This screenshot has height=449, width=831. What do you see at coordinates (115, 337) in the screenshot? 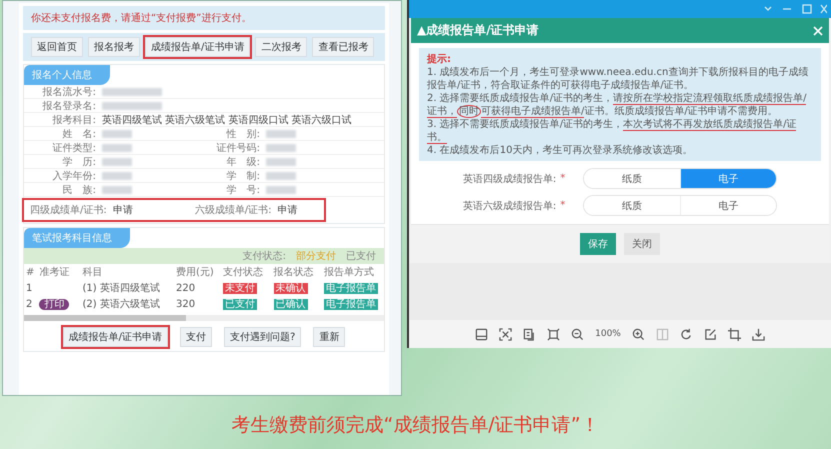
I see `action-button: 成绩报告单/证书申请` at bounding box center [115, 337].